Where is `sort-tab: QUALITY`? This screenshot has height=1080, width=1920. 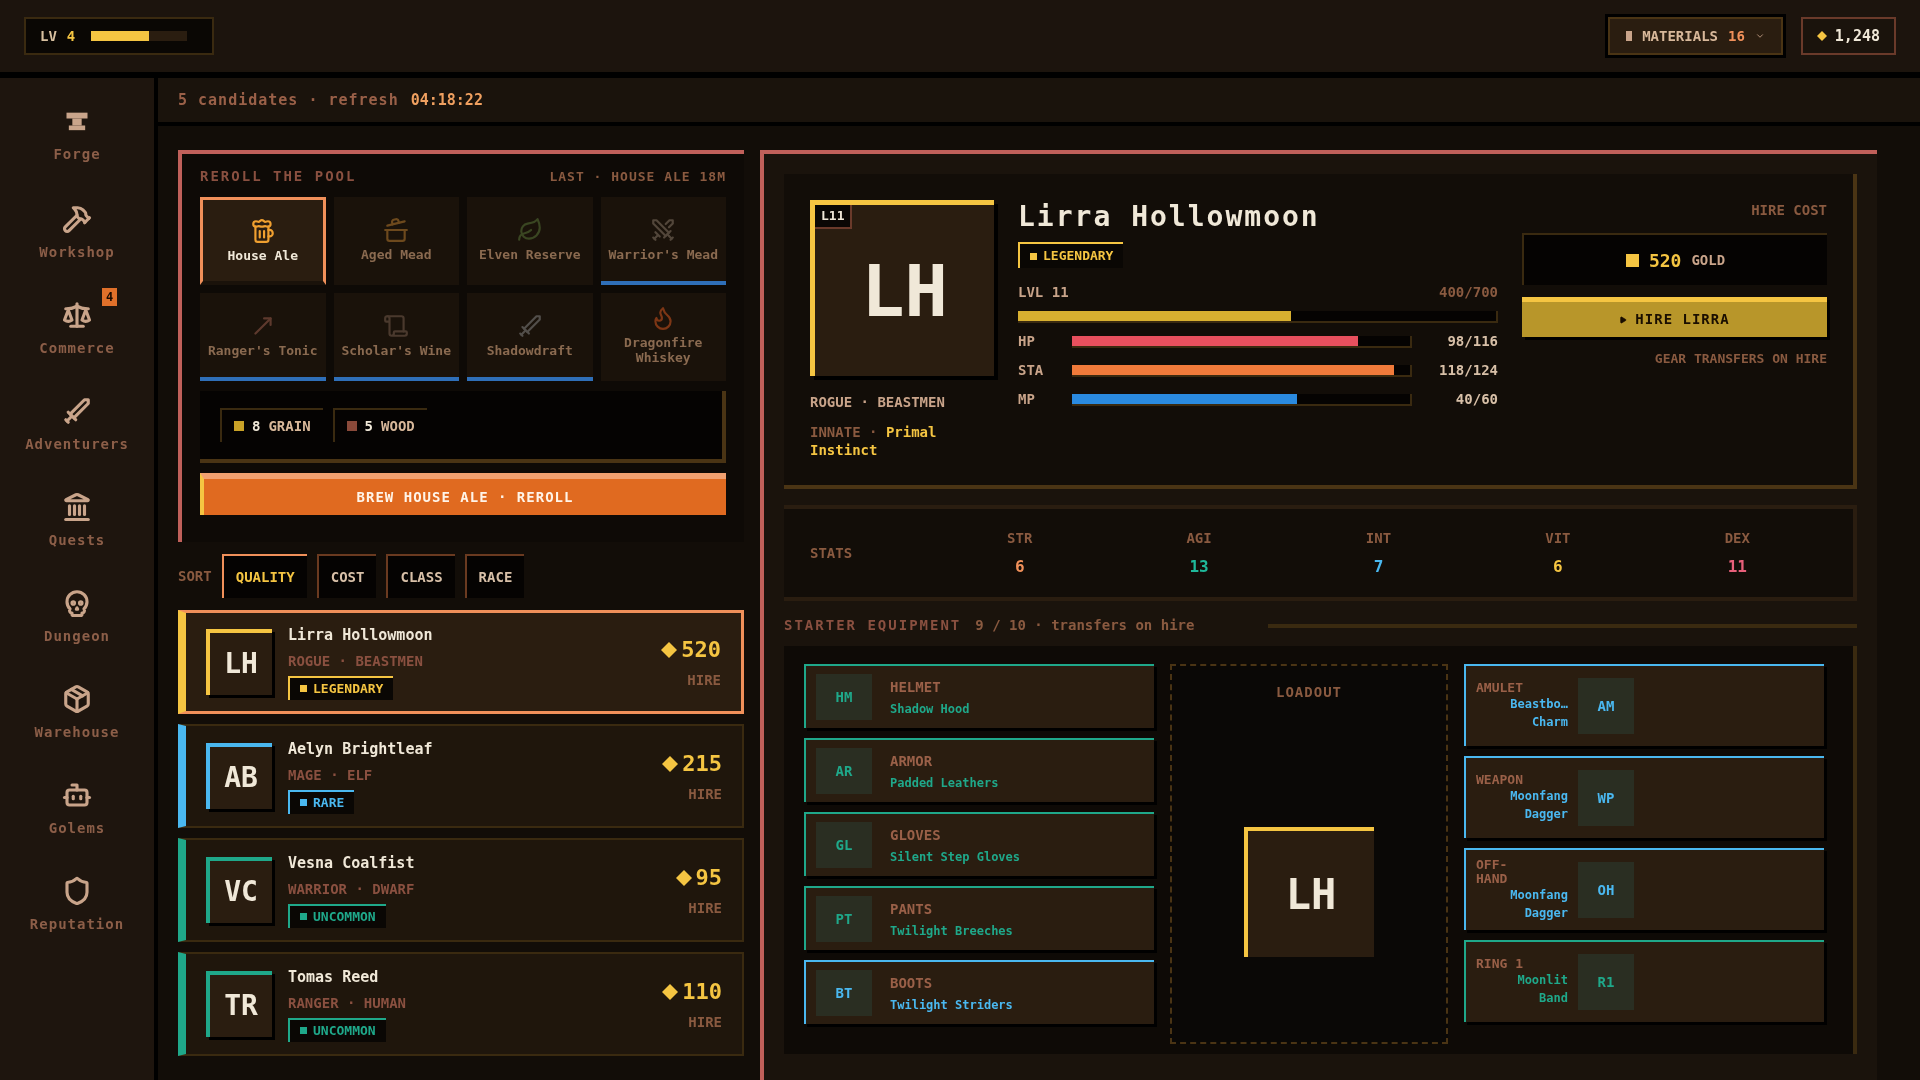 sort-tab: QUALITY is located at coordinates (264, 576).